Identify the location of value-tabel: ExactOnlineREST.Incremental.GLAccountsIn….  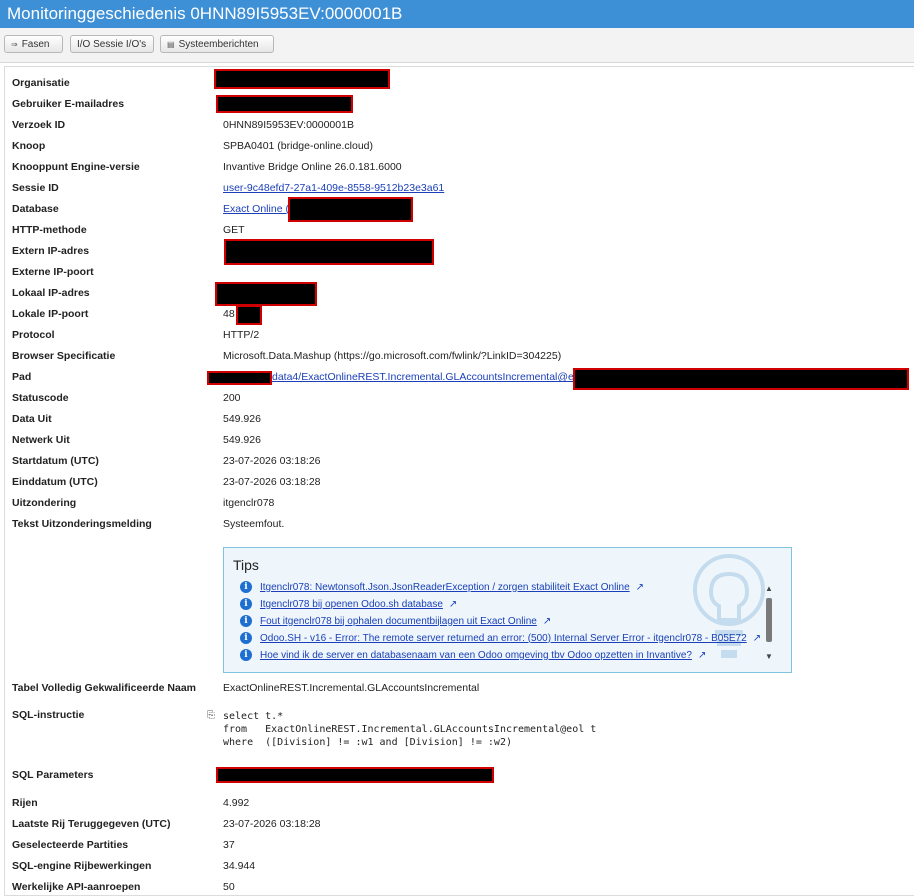
(351, 688).